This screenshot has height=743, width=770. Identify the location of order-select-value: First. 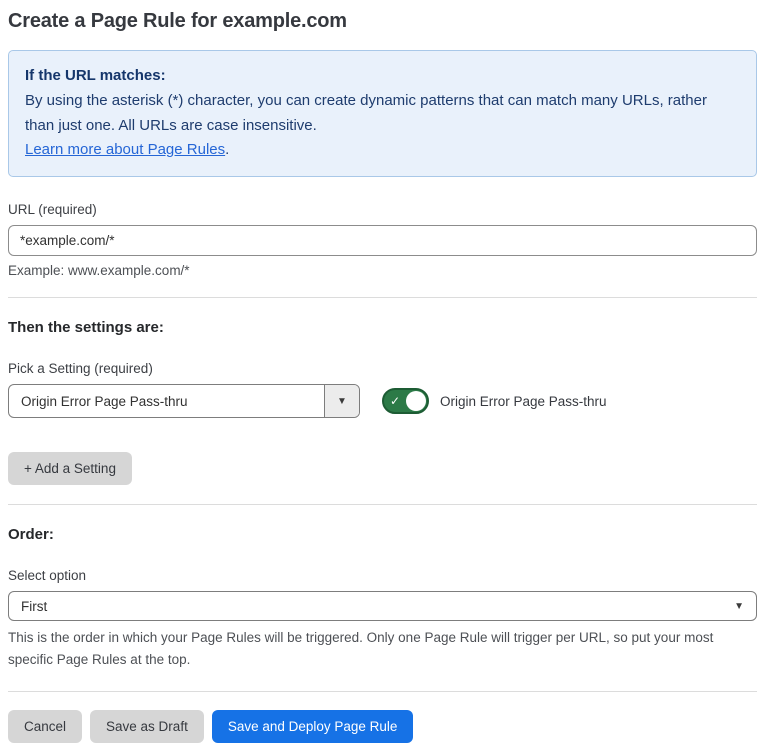
(34, 606).